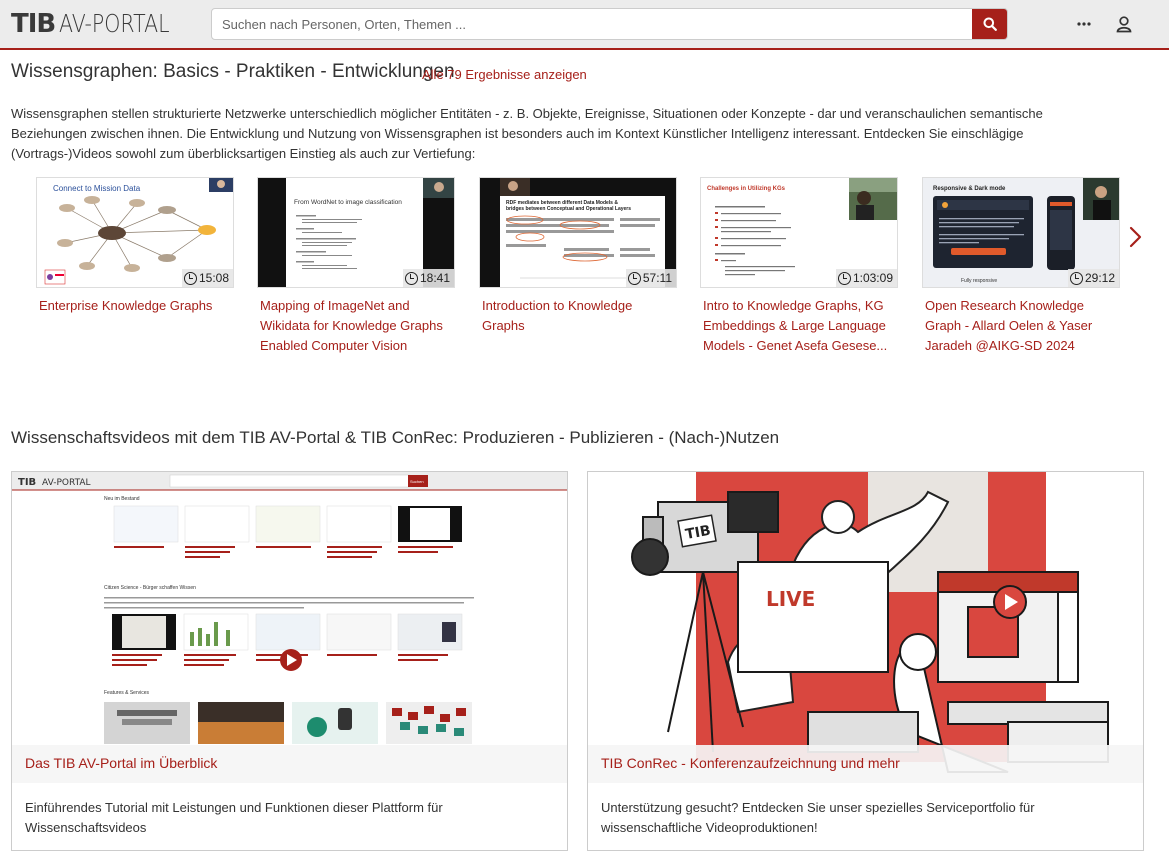 The height and width of the screenshot is (860, 1169). What do you see at coordinates (578, 316) in the screenshot?
I see `video-title: Introduction to Knowledge Graphs` at bounding box center [578, 316].